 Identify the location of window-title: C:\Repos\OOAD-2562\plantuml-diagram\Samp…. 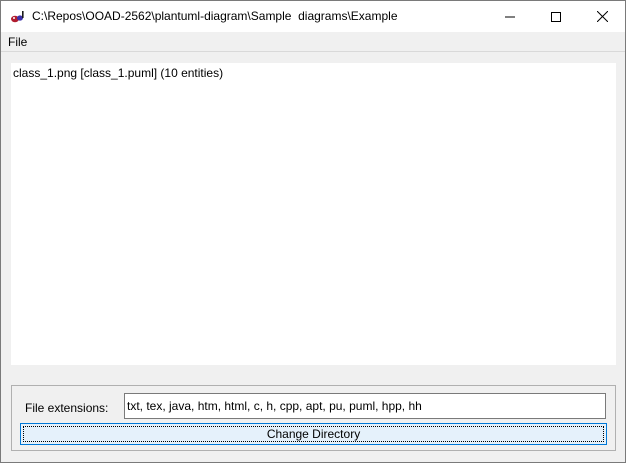
(215, 16).